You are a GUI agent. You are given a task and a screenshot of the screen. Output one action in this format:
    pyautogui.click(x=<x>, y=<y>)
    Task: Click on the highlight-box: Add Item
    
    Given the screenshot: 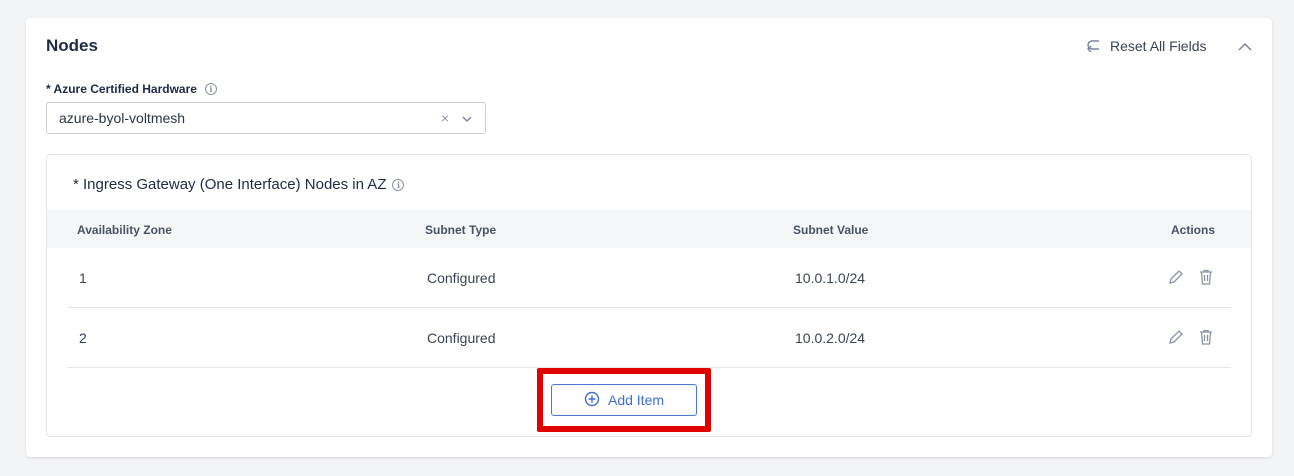 What is the action you would take?
    pyautogui.click(x=624, y=400)
    